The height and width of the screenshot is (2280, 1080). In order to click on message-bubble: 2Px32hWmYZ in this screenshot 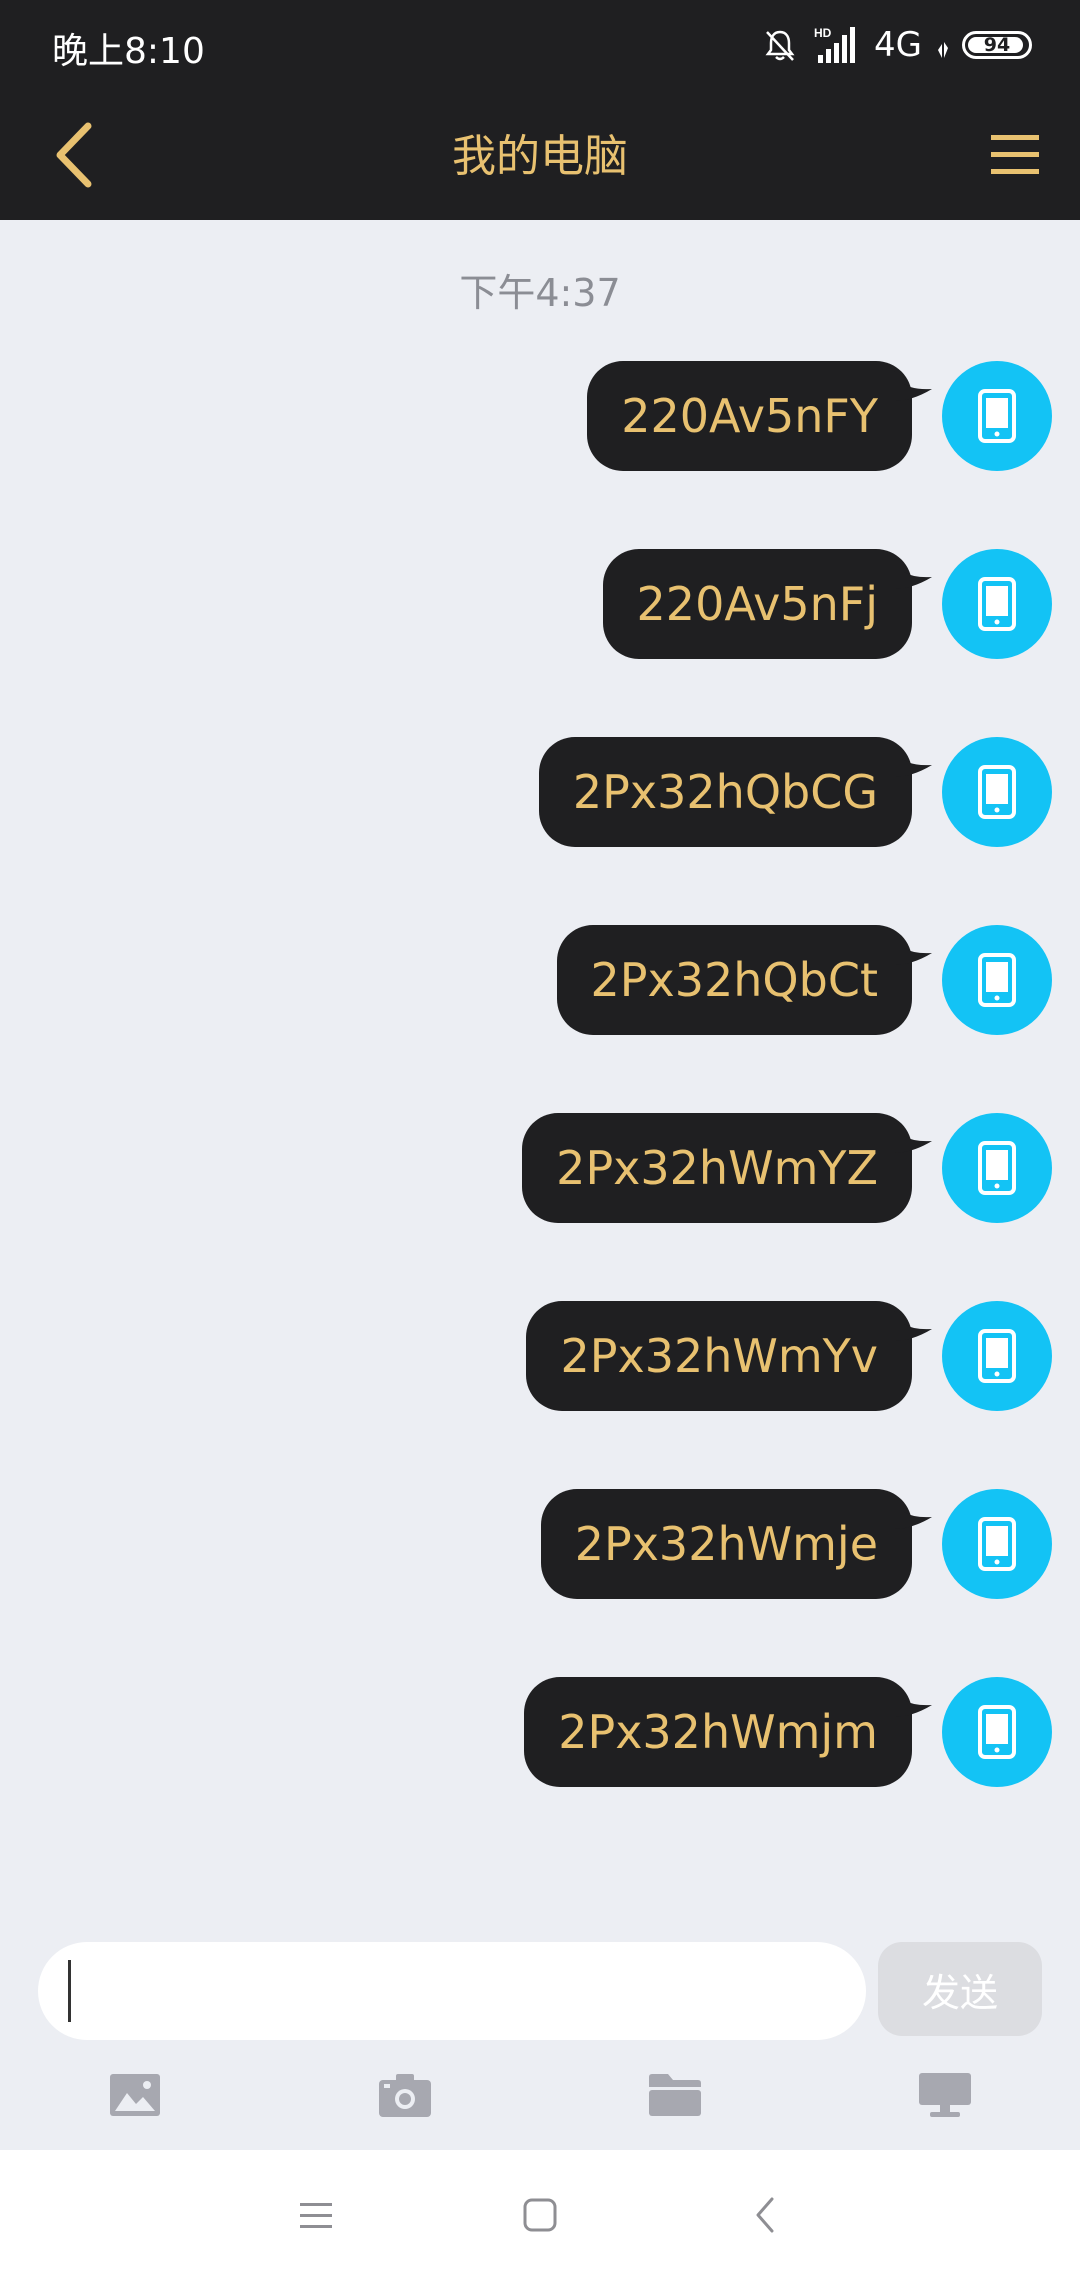, I will do `click(727, 1168)`.